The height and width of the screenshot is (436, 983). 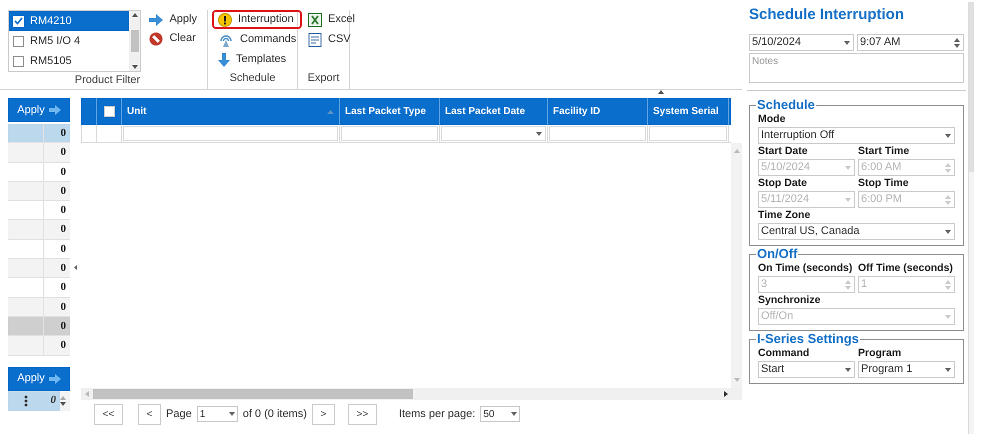 I want to click on pager-button: >, so click(x=323, y=414).